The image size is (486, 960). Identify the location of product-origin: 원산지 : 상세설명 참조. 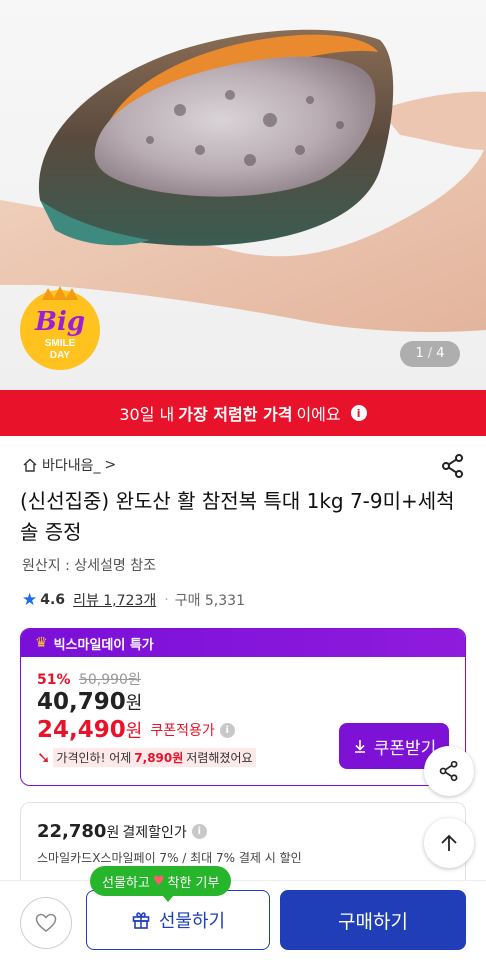
(89, 566).